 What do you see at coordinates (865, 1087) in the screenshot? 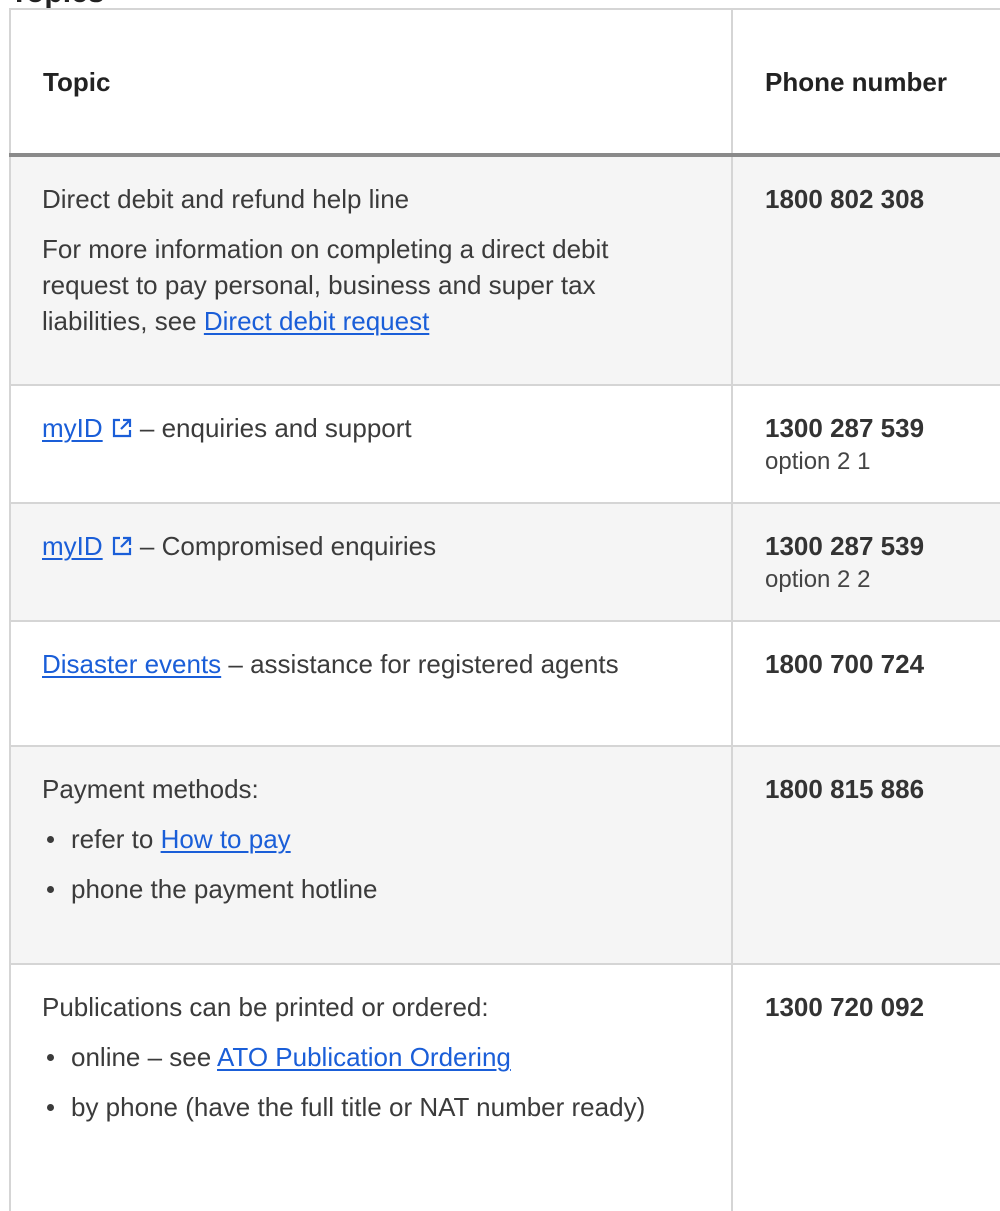
I see `phone-cell: 1300 720 092` at bounding box center [865, 1087].